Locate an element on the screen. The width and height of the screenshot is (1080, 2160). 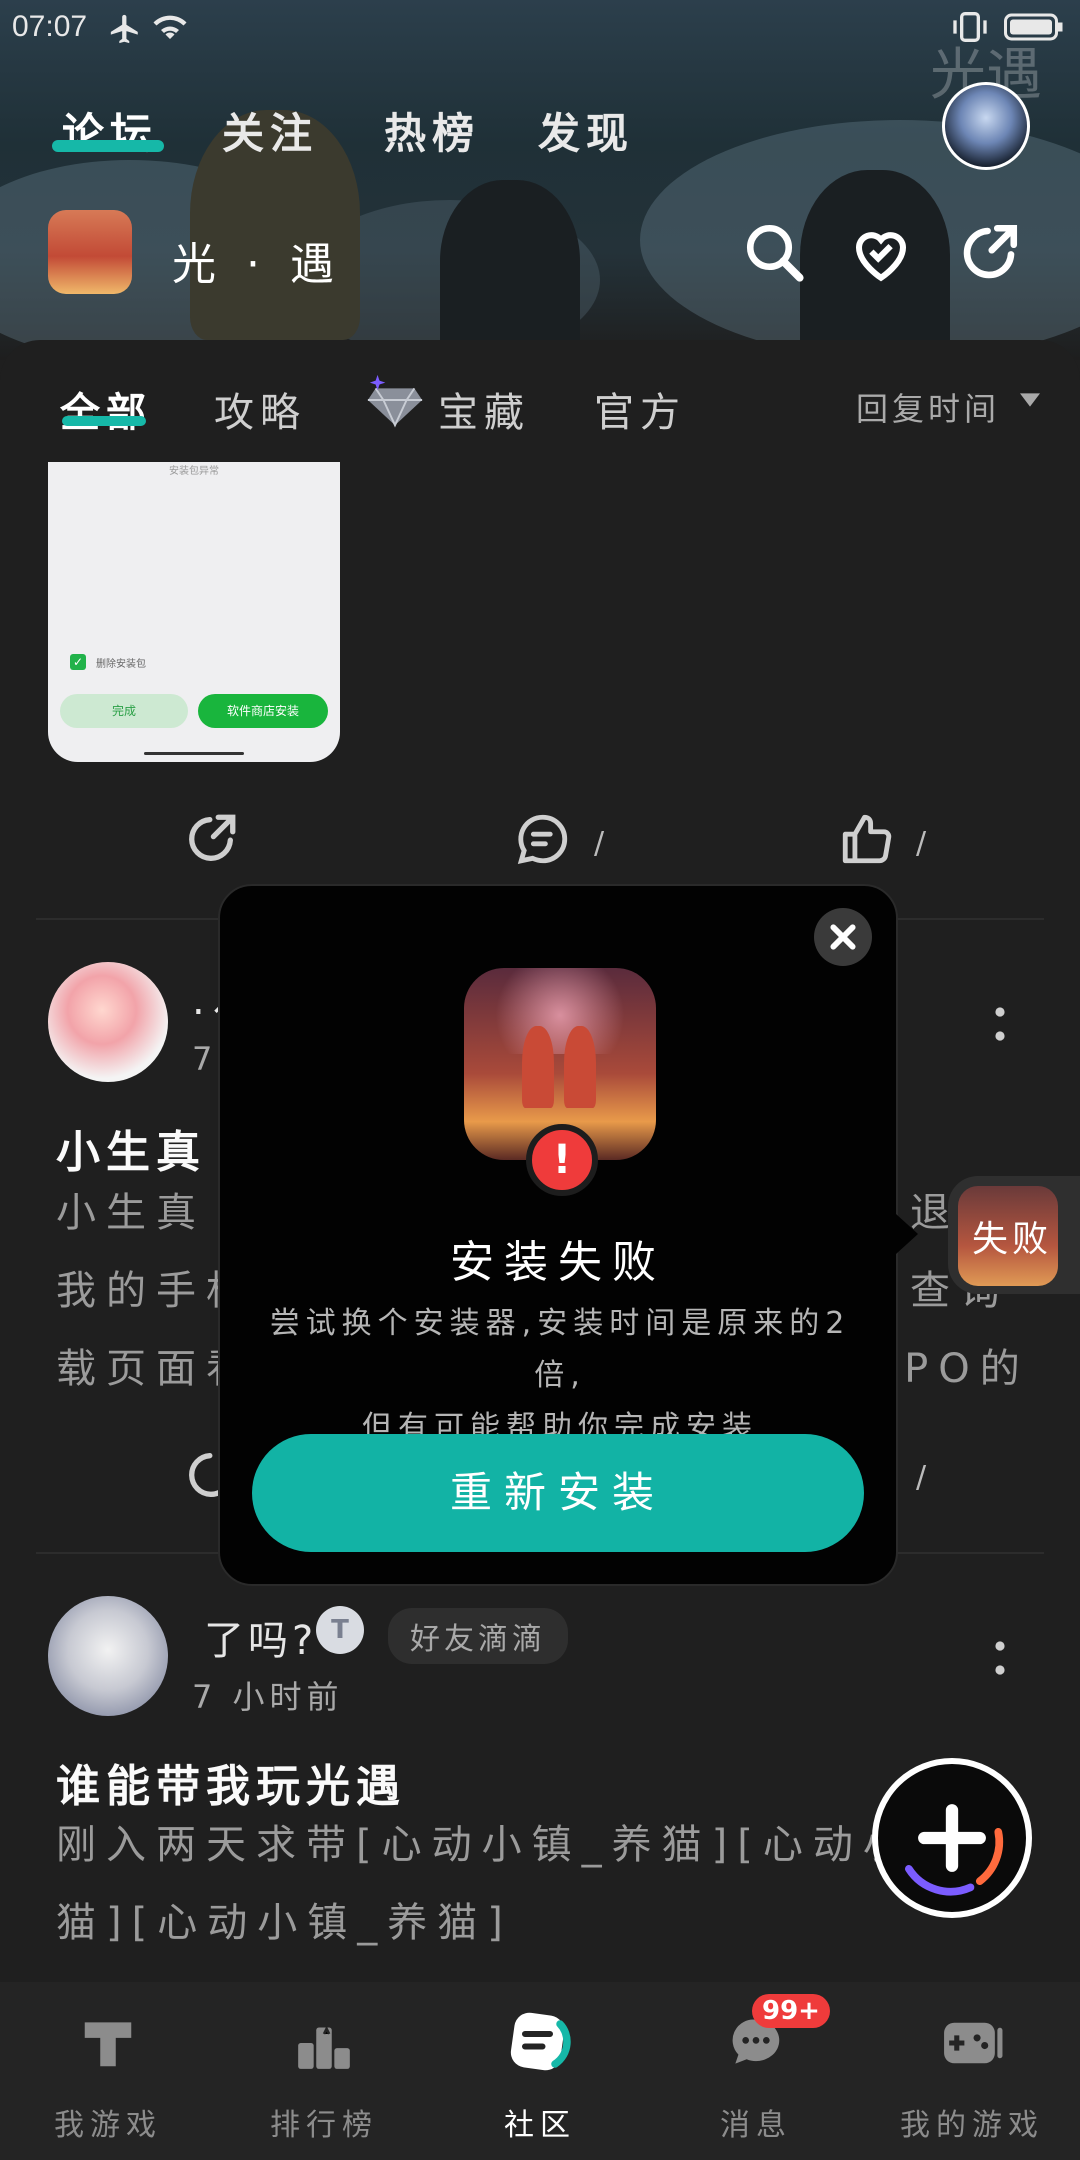
chip-label: 失败 is located at coordinates (1012, 1239).